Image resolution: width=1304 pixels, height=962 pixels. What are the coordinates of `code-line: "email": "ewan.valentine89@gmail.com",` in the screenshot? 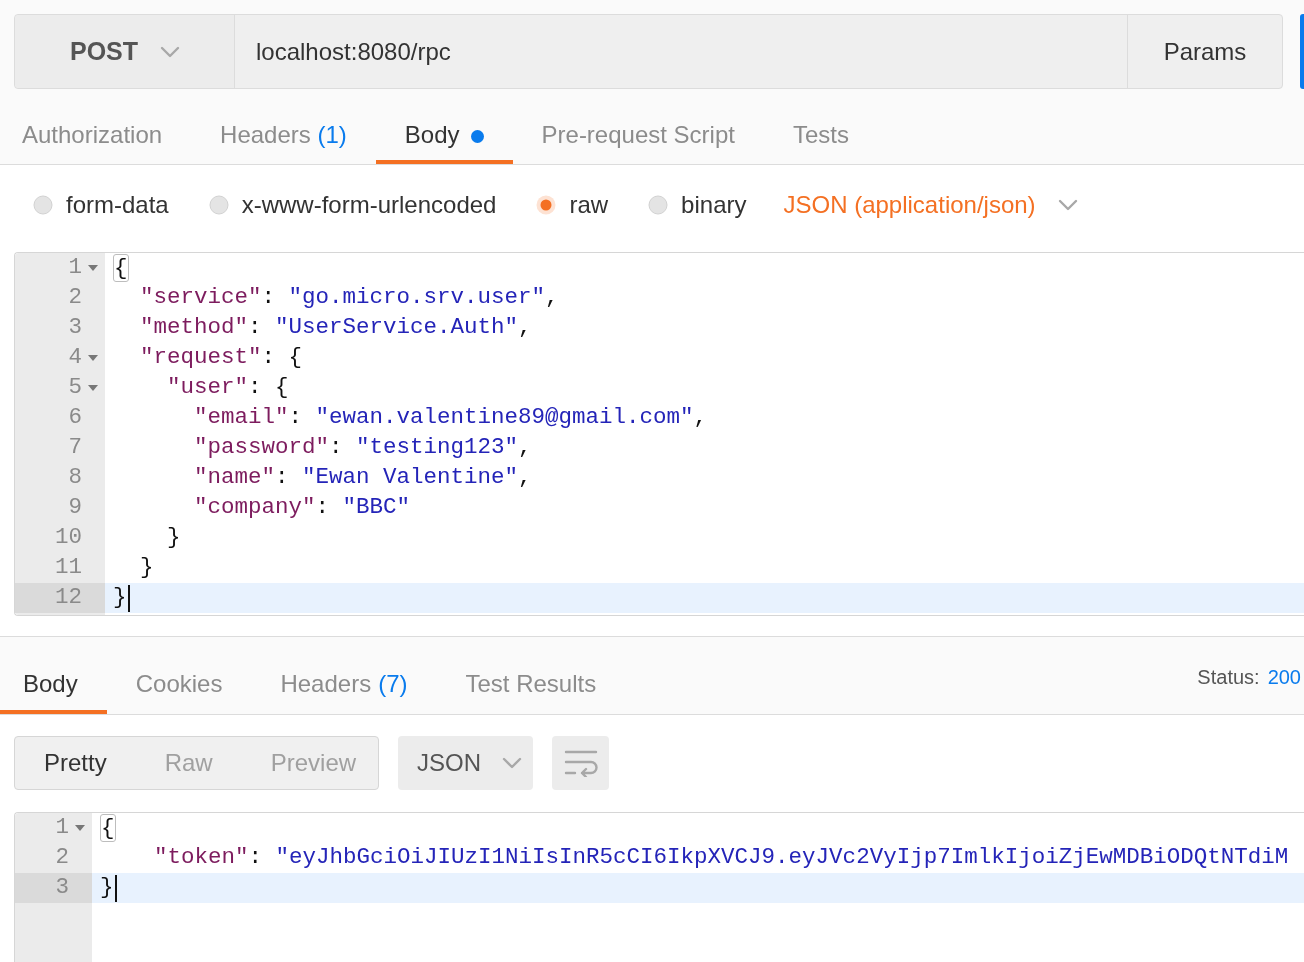 It's located at (451, 418).